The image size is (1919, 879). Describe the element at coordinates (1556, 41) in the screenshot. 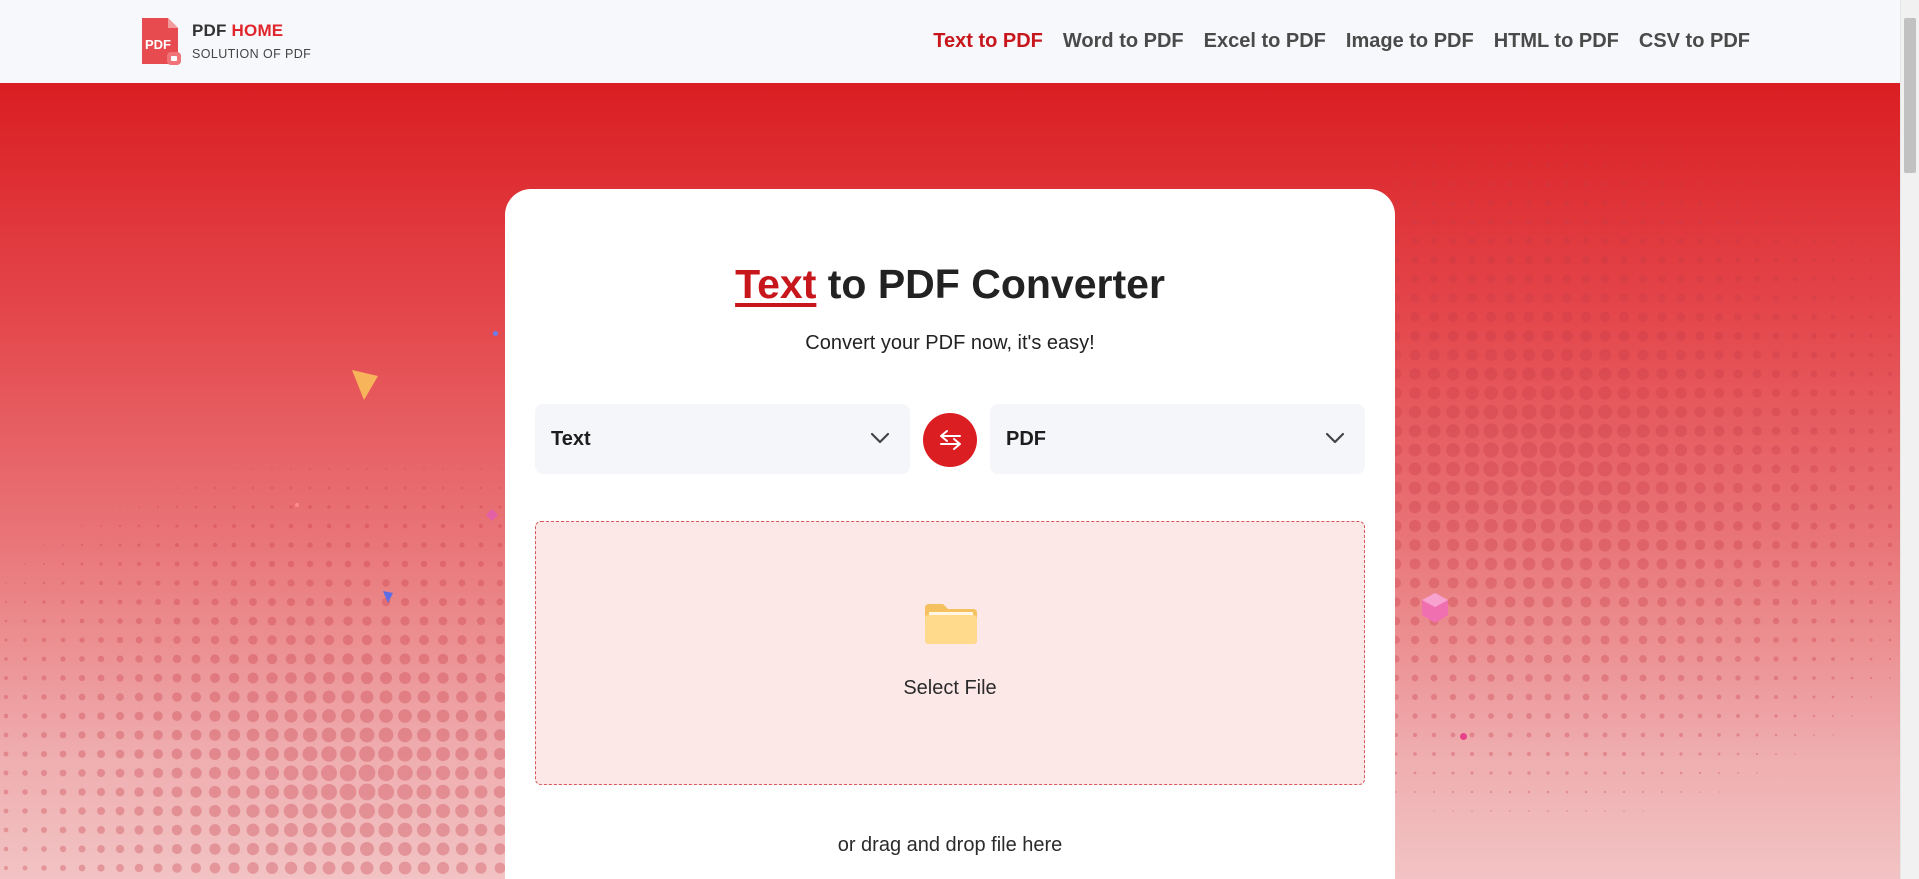

I see `nav-html-to-pdf: HTML to PDF` at that location.